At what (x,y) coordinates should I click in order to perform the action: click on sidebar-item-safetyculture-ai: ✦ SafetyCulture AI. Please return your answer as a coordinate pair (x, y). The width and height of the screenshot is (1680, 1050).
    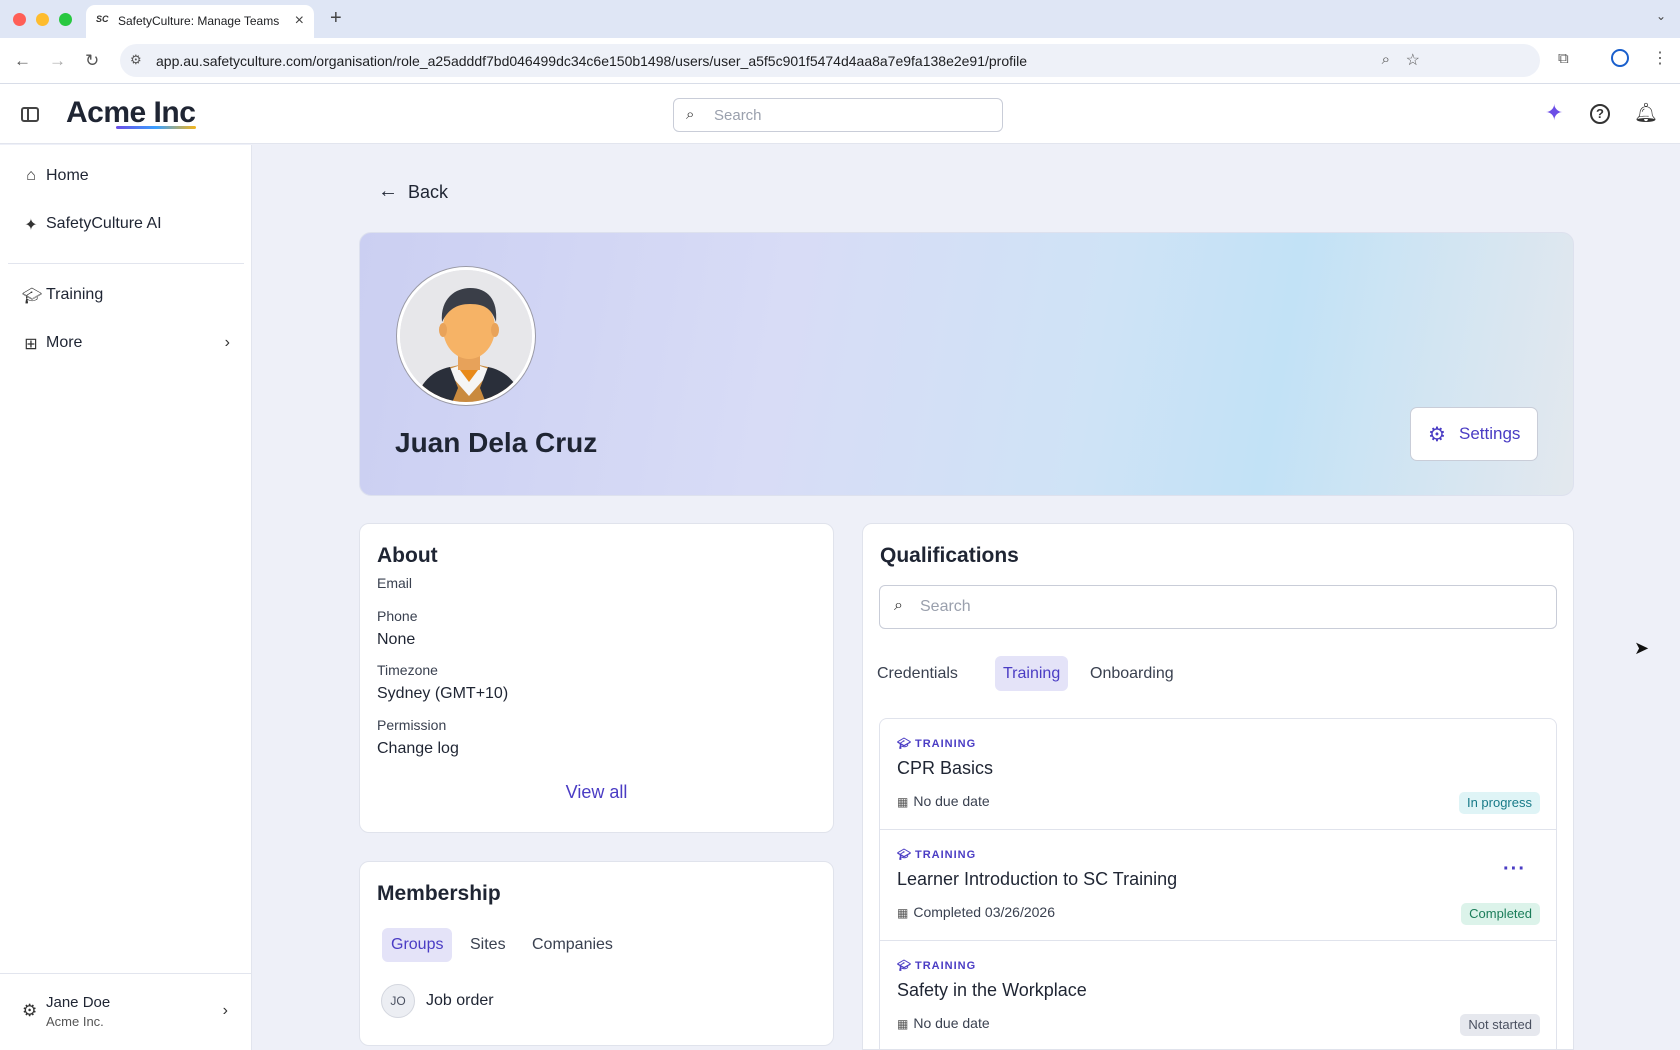
    Looking at the image, I should click on (126, 225).